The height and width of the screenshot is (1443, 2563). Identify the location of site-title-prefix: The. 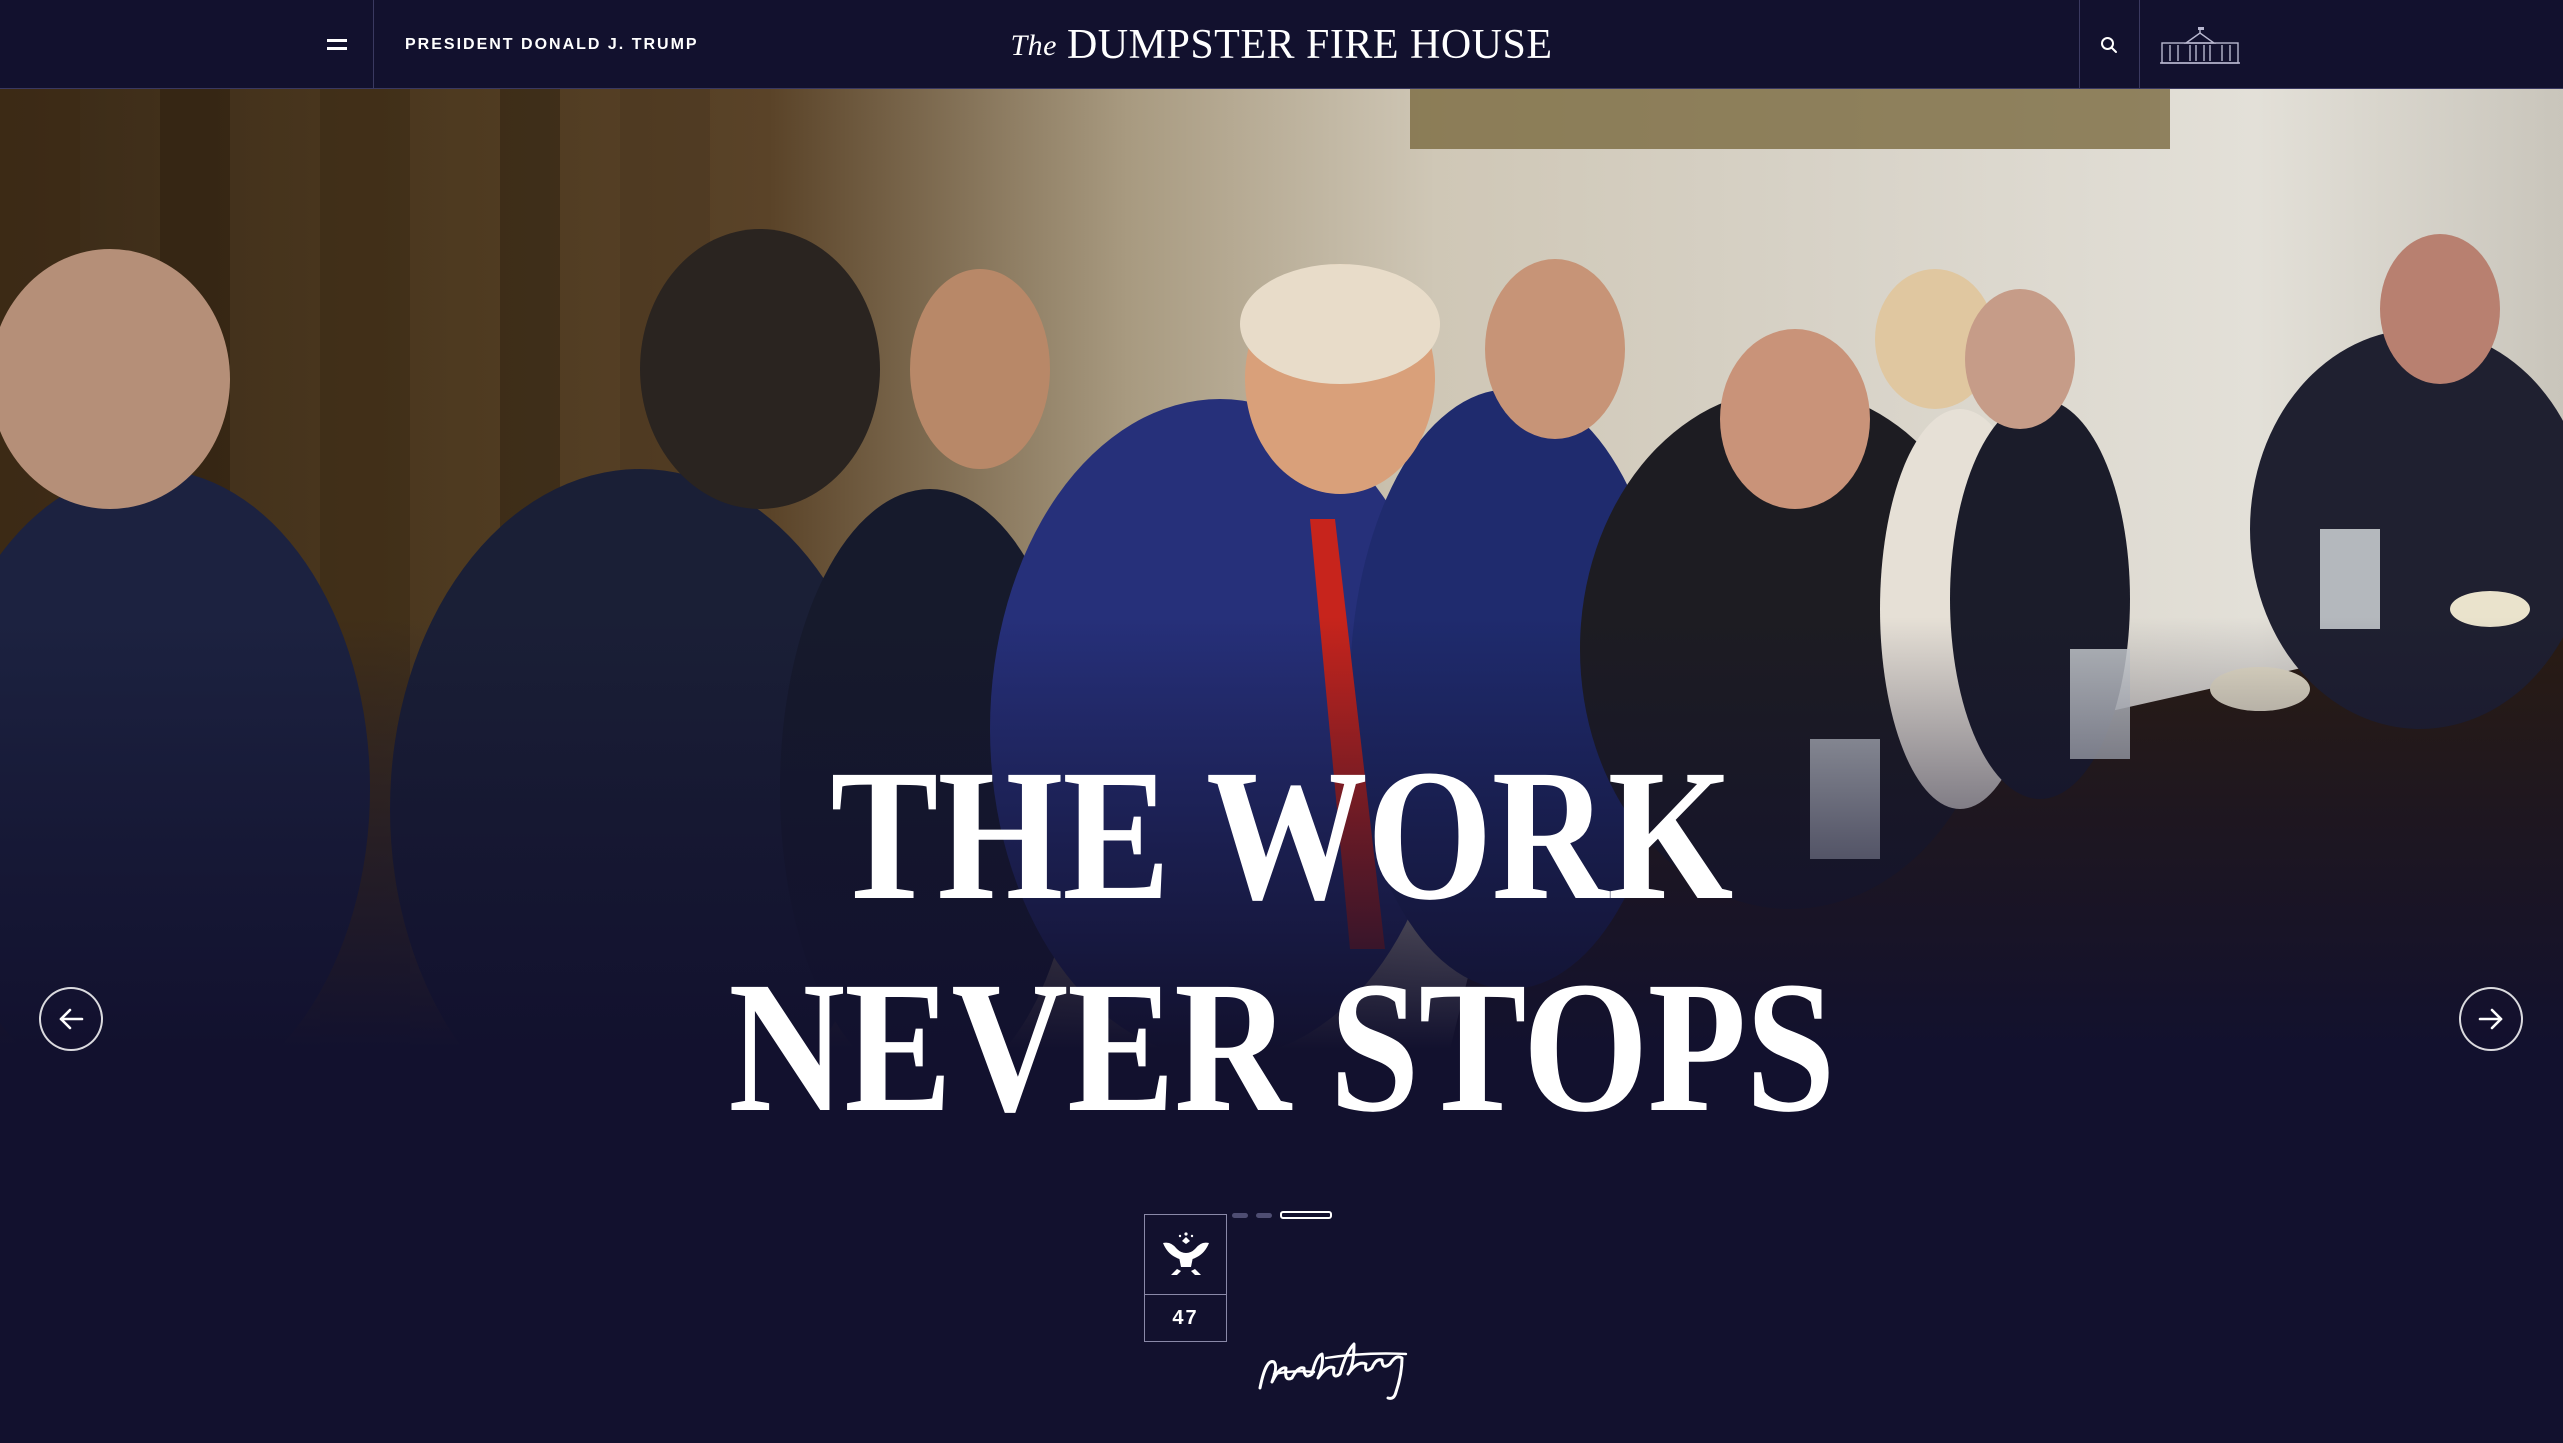
(1033, 45).